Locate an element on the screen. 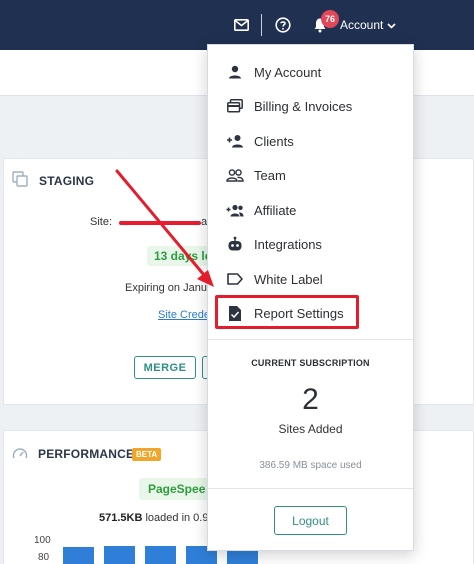  pagespeed-badge: PageSpee is located at coordinates (176, 489).